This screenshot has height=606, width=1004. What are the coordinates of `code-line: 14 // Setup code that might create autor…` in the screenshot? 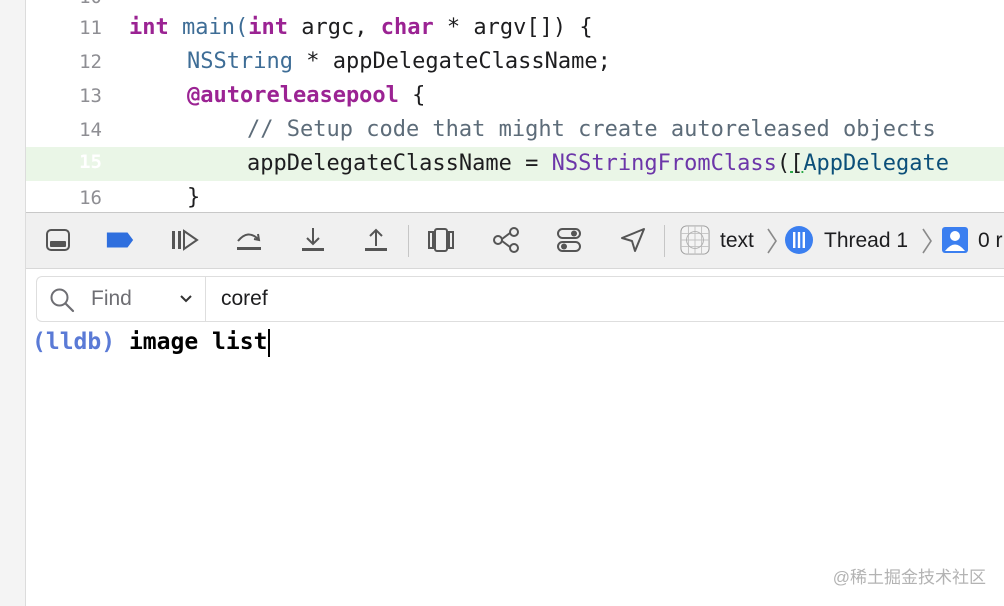 It's located at (515, 130).